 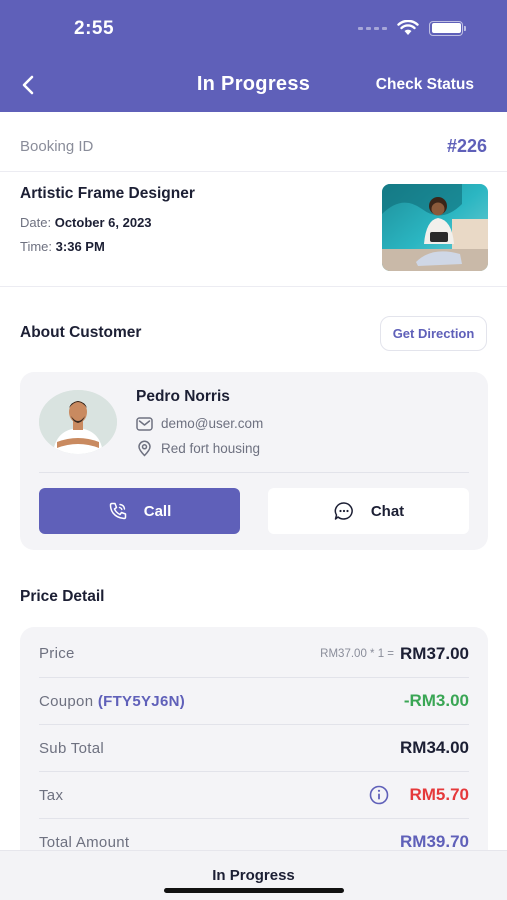 What do you see at coordinates (103, 222) in the screenshot?
I see `date-value: October 6, 2023` at bounding box center [103, 222].